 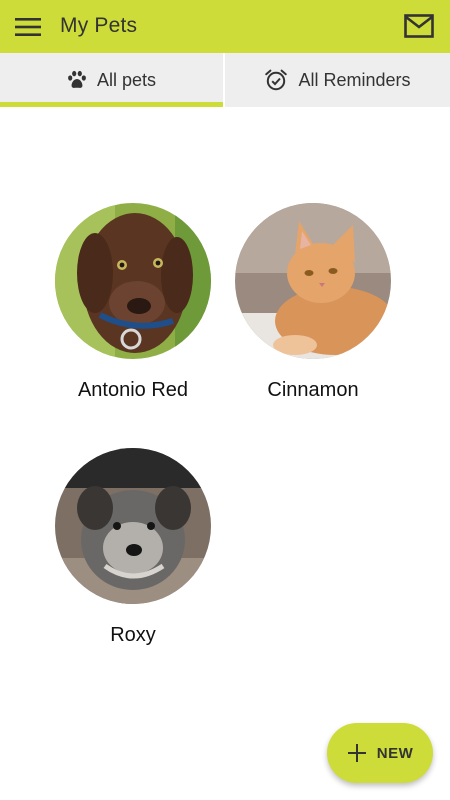 I want to click on pet-card-antonio-red: Antonio Red, so click(x=133, y=302).